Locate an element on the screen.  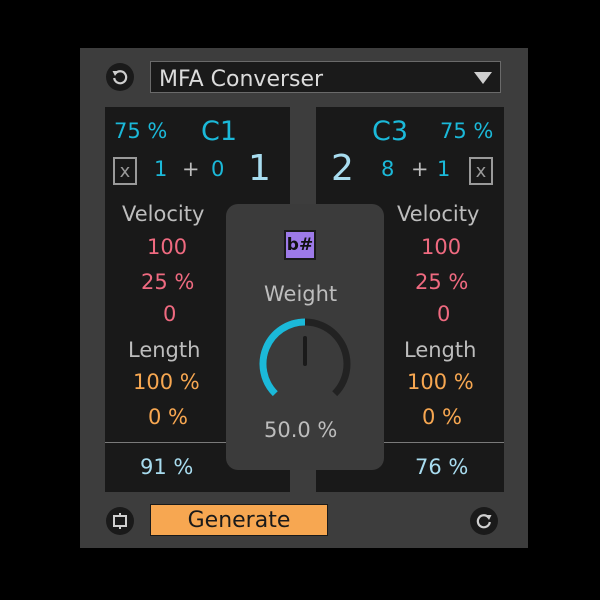
left-velocity-random: 25 % is located at coordinates (167, 282).